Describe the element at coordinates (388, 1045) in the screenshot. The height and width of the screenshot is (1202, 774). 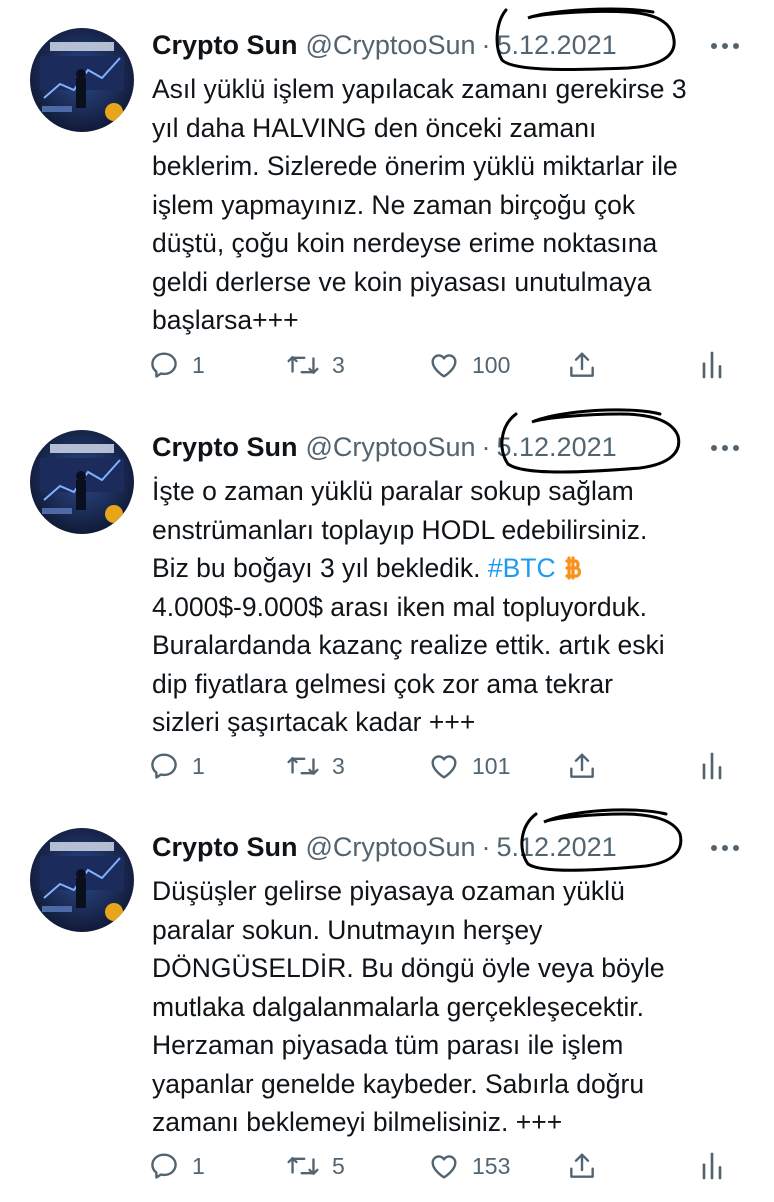
I see `tweet-text-line: Herzaman piyasada tüm parası ile işlem` at that location.